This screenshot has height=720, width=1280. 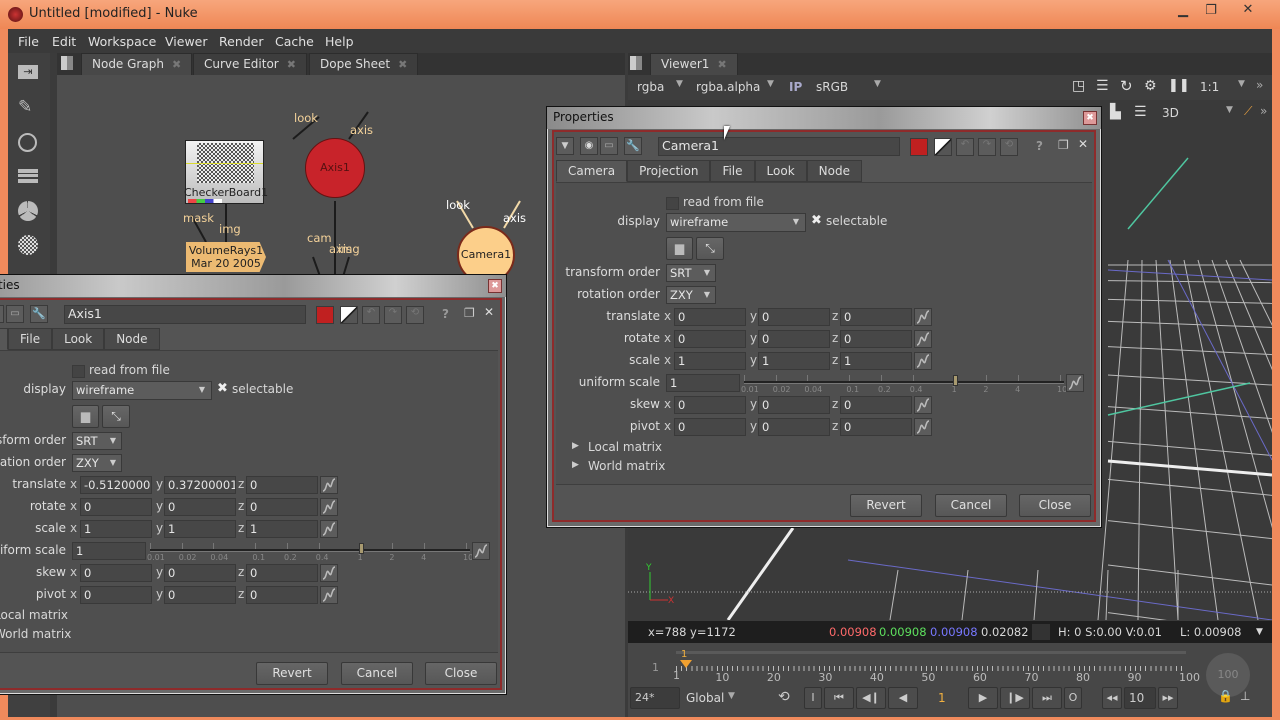 I want to click on in-point-button: I, so click(x=813, y=698).